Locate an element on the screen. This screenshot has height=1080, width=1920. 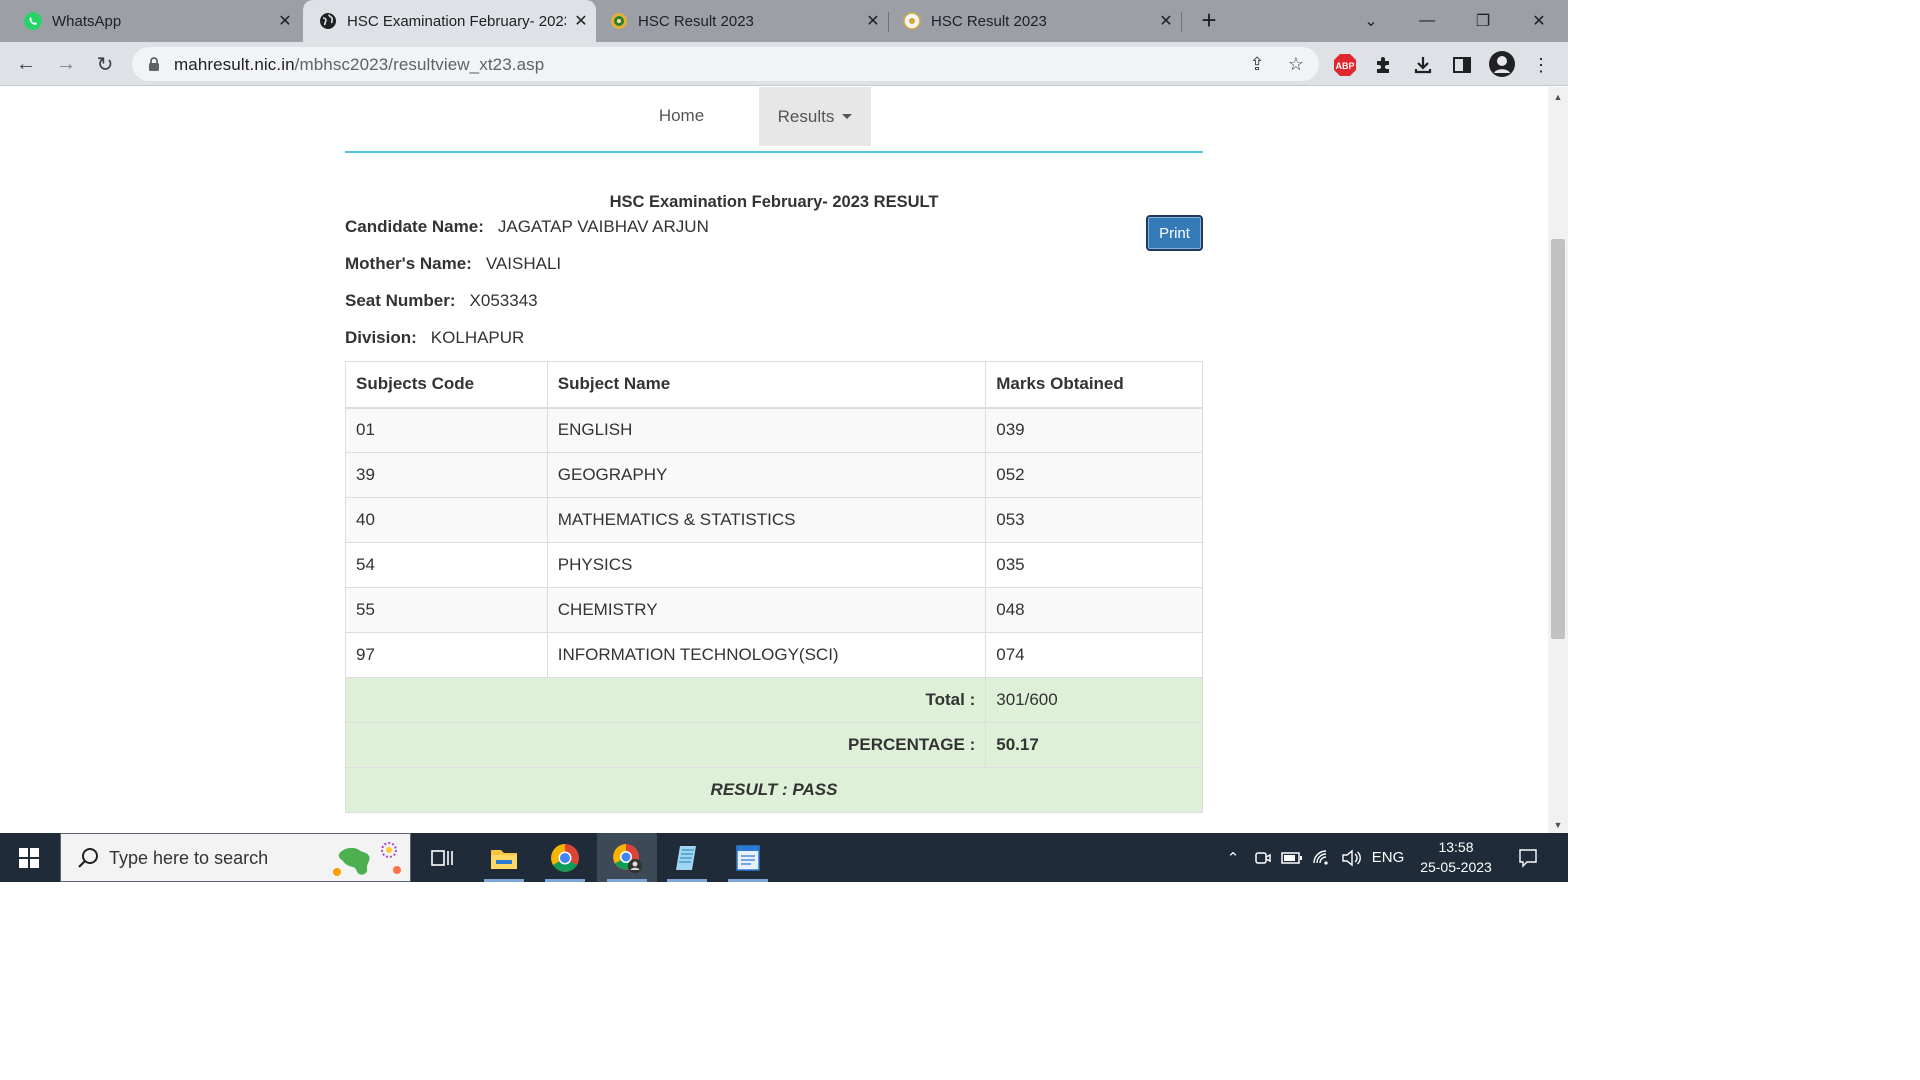
chrome-profile-icon is located at coordinates (627, 858).